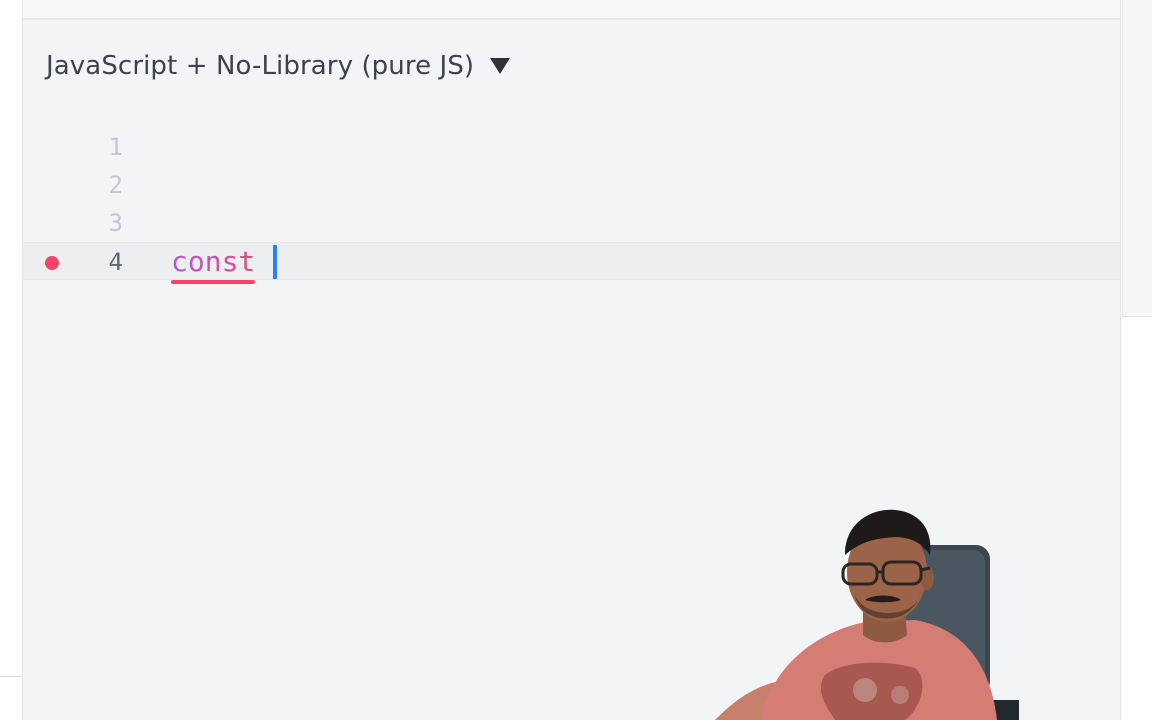  Describe the element at coordinates (571, 185) in the screenshot. I see `code-line-2: 2` at that location.